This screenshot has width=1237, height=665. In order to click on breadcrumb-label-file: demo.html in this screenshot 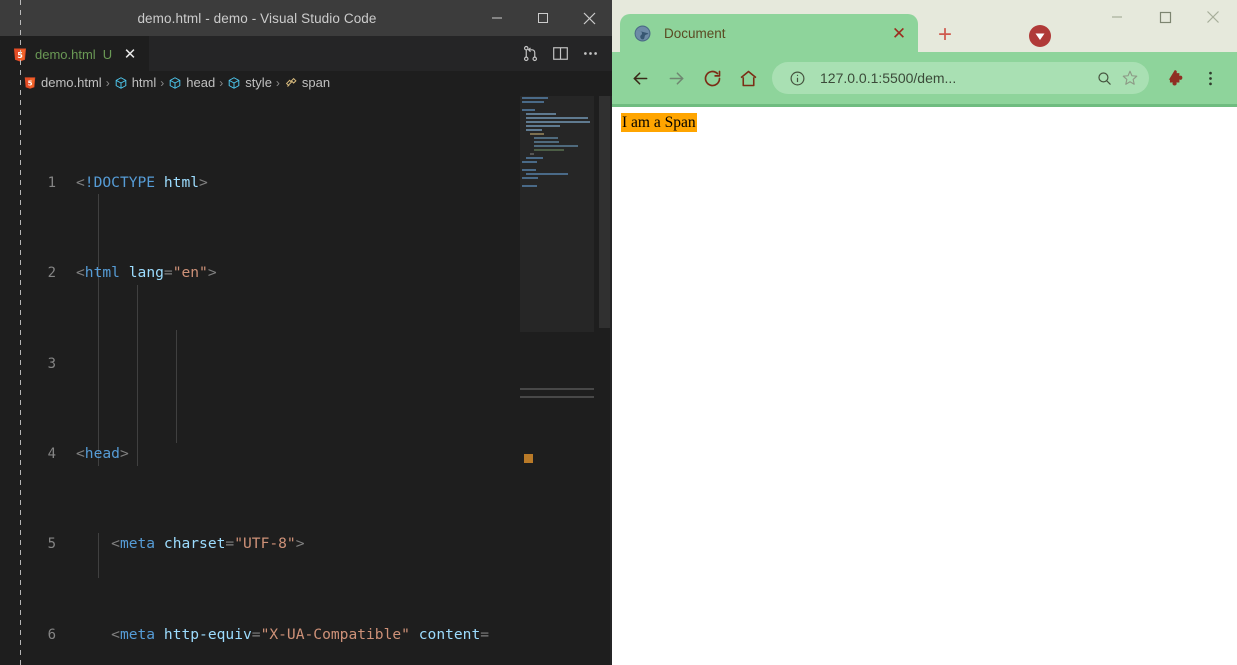, I will do `click(71, 82)`.